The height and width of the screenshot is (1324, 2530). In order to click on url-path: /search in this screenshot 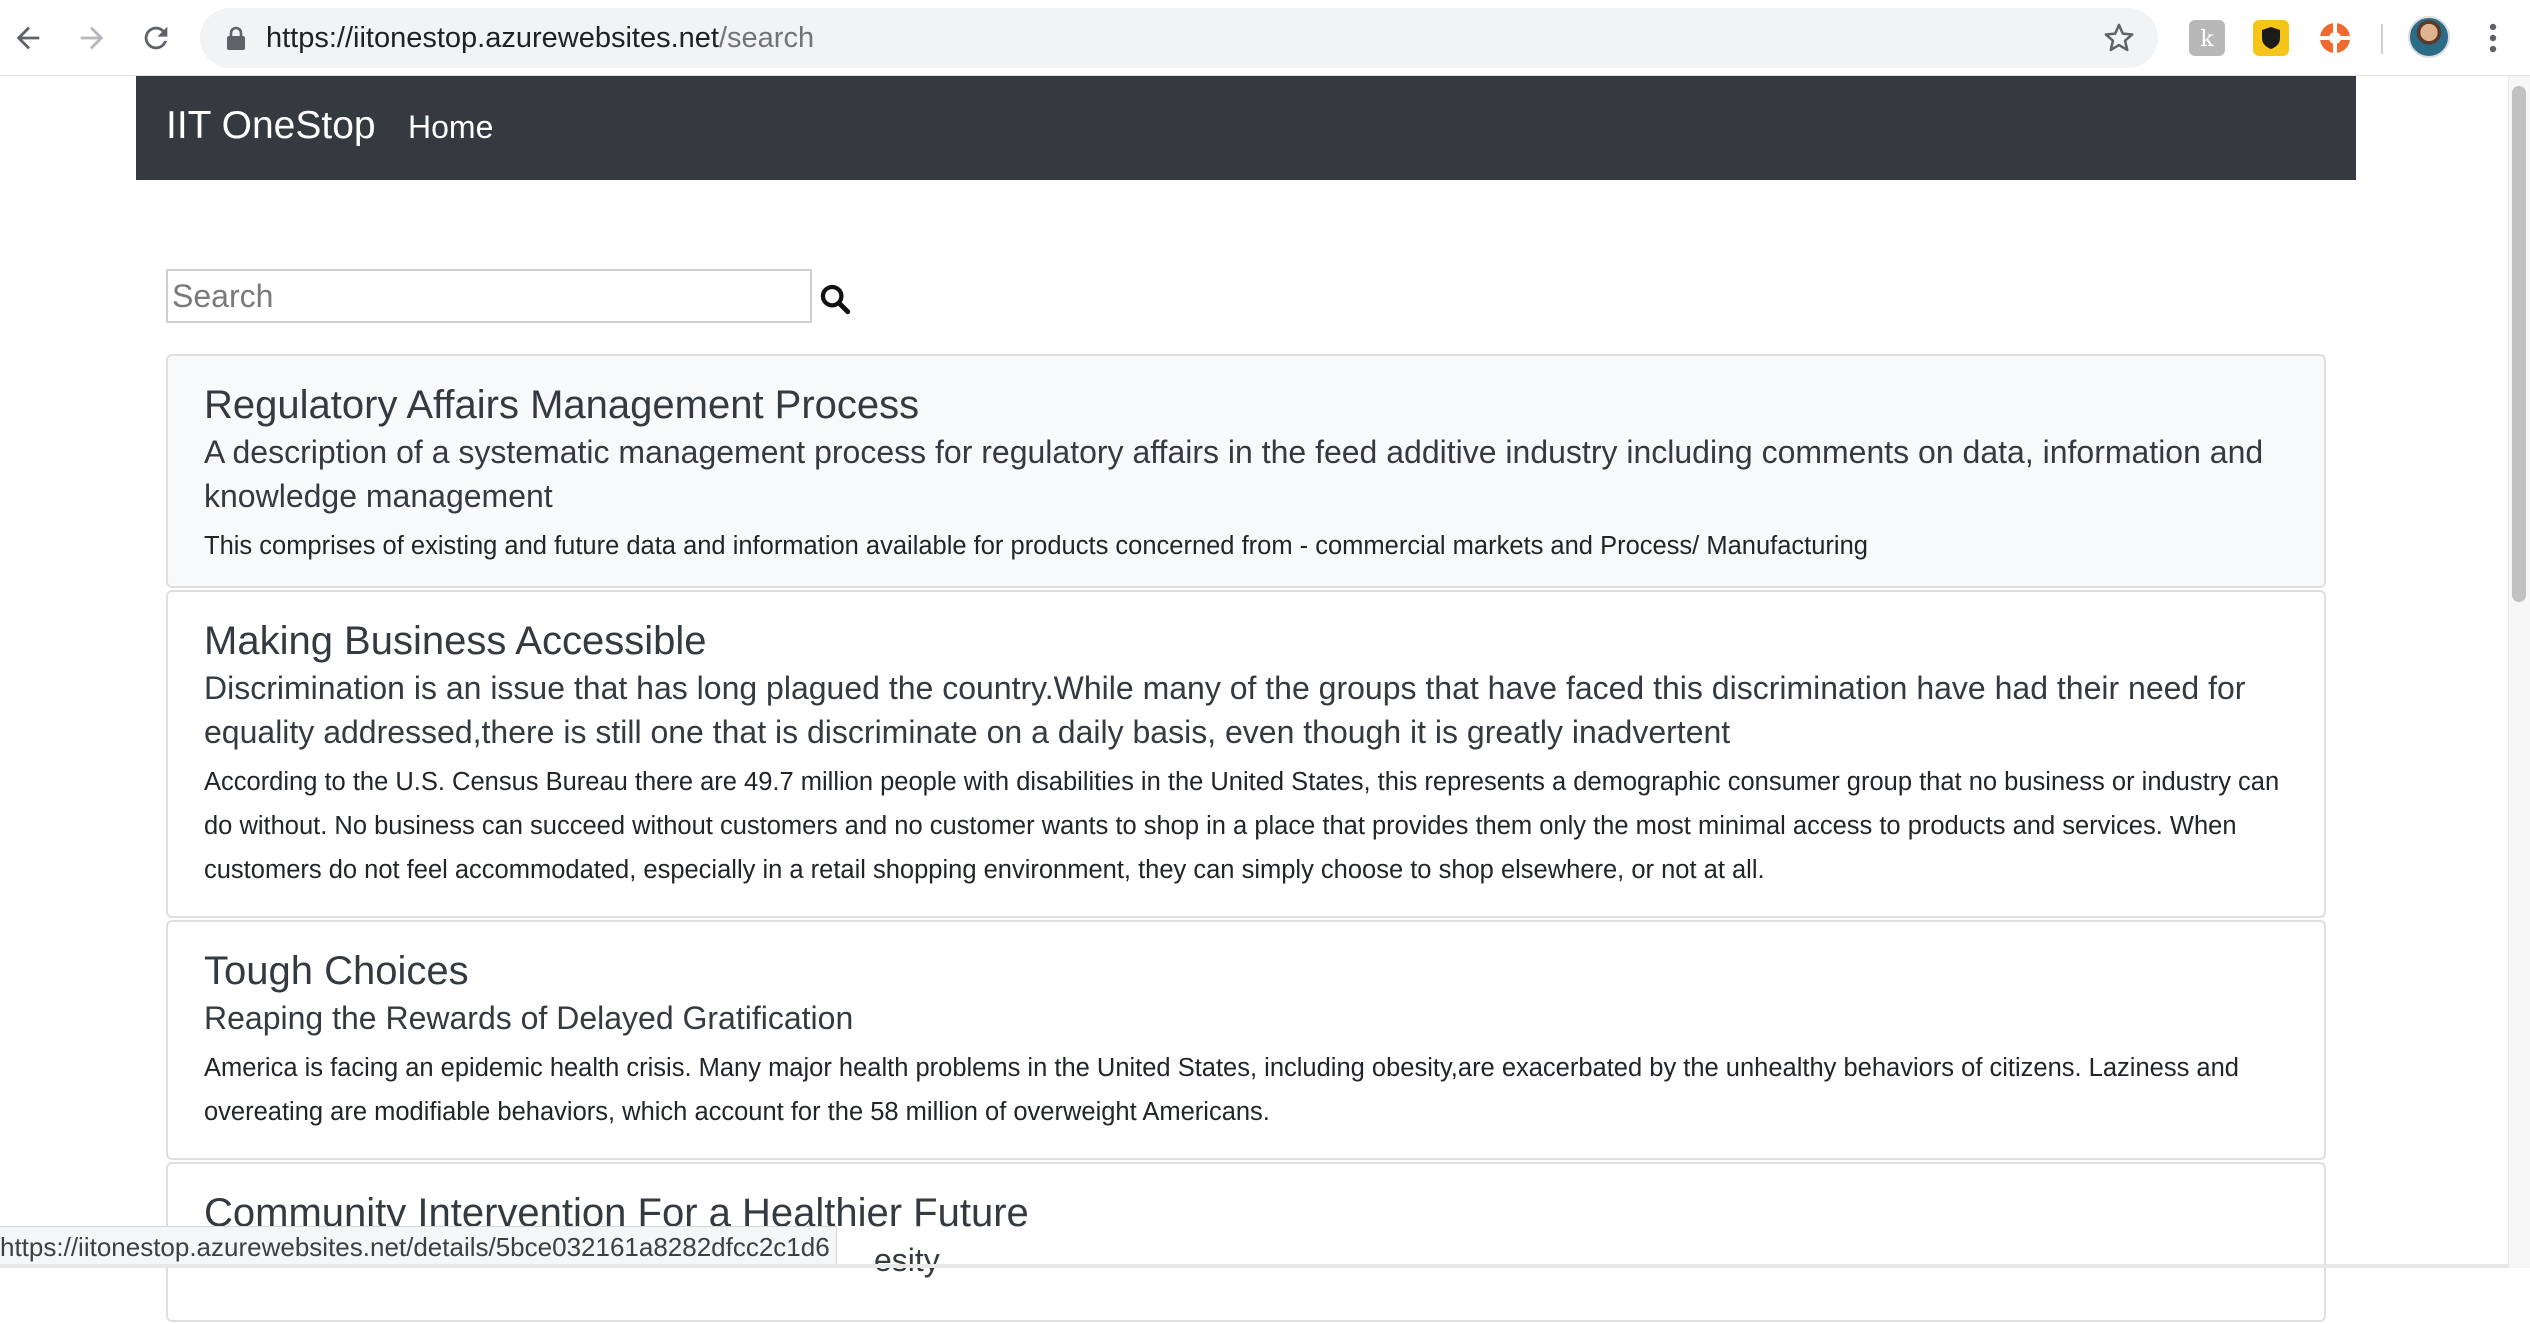, I will do `click(766, 38)`.